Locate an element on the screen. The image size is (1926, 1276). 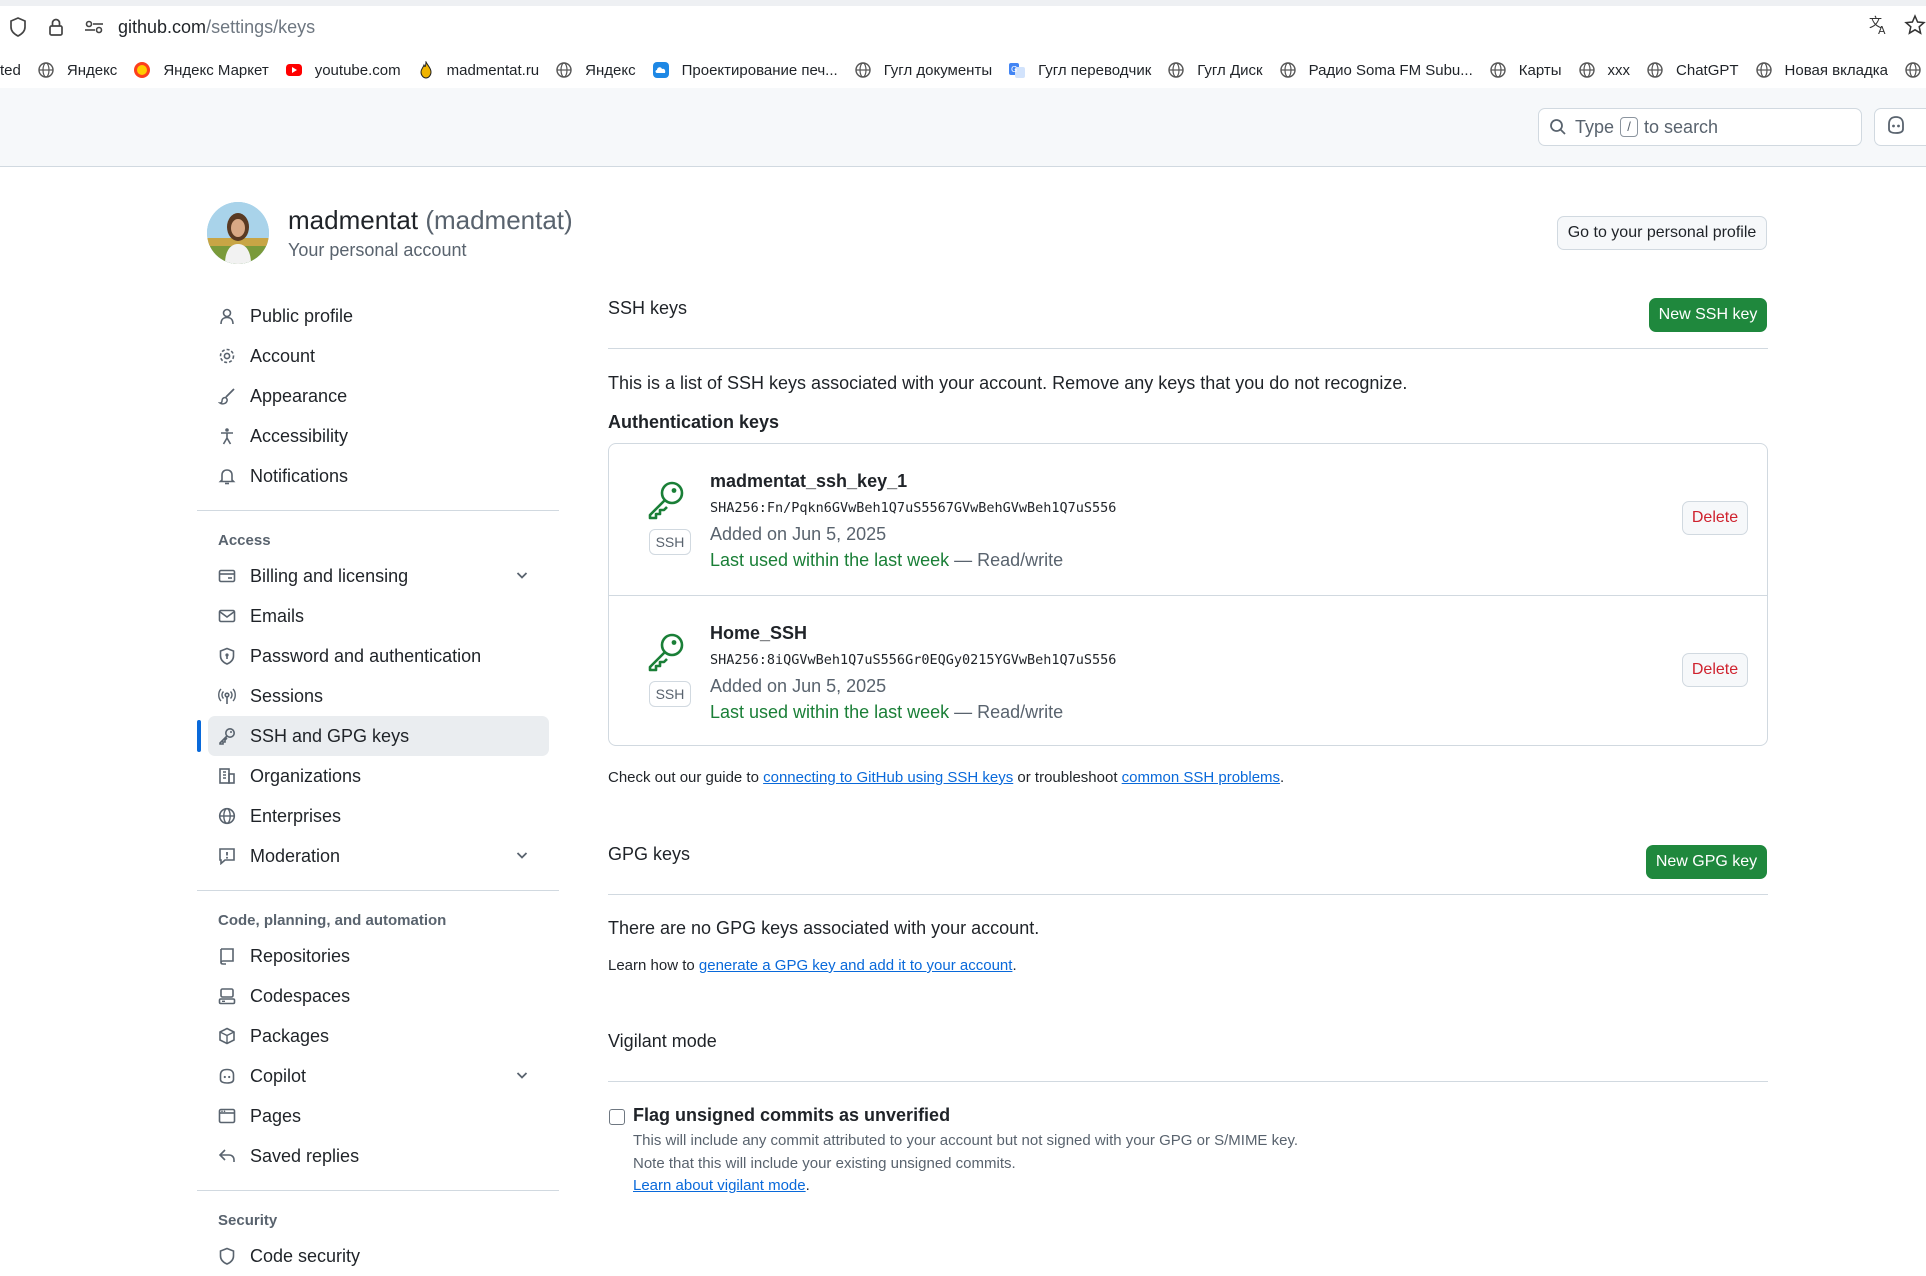
copilot-button is located at coordinates (1900, 127).